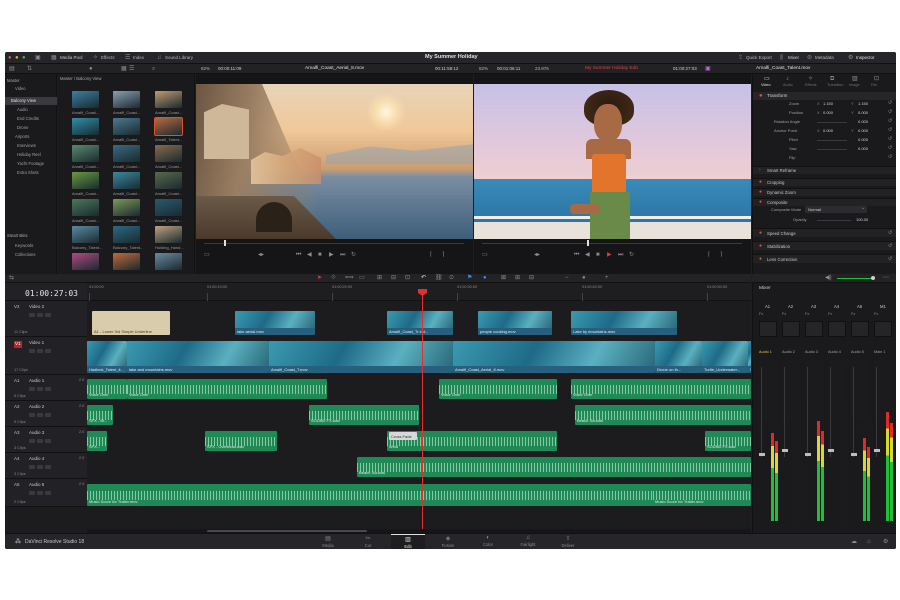 The image size is (900, 600). Describe the element at coordinates (448, 541) in the screenshot. I see `page-fusion-button: ◈ Fusion` at that location.